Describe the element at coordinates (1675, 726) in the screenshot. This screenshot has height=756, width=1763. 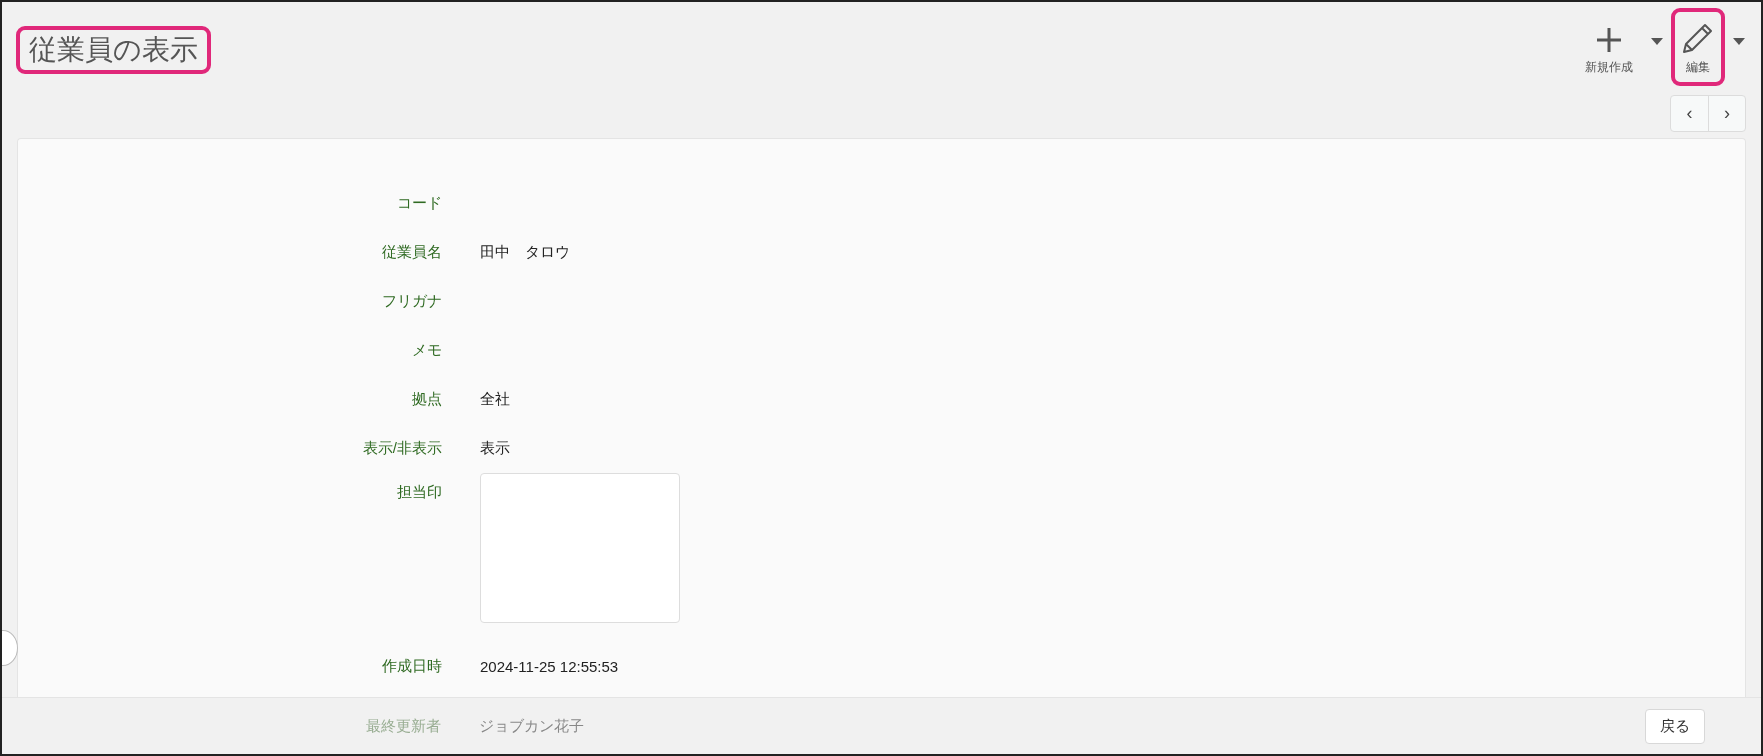
I see `back-button: 戻る` at that location.